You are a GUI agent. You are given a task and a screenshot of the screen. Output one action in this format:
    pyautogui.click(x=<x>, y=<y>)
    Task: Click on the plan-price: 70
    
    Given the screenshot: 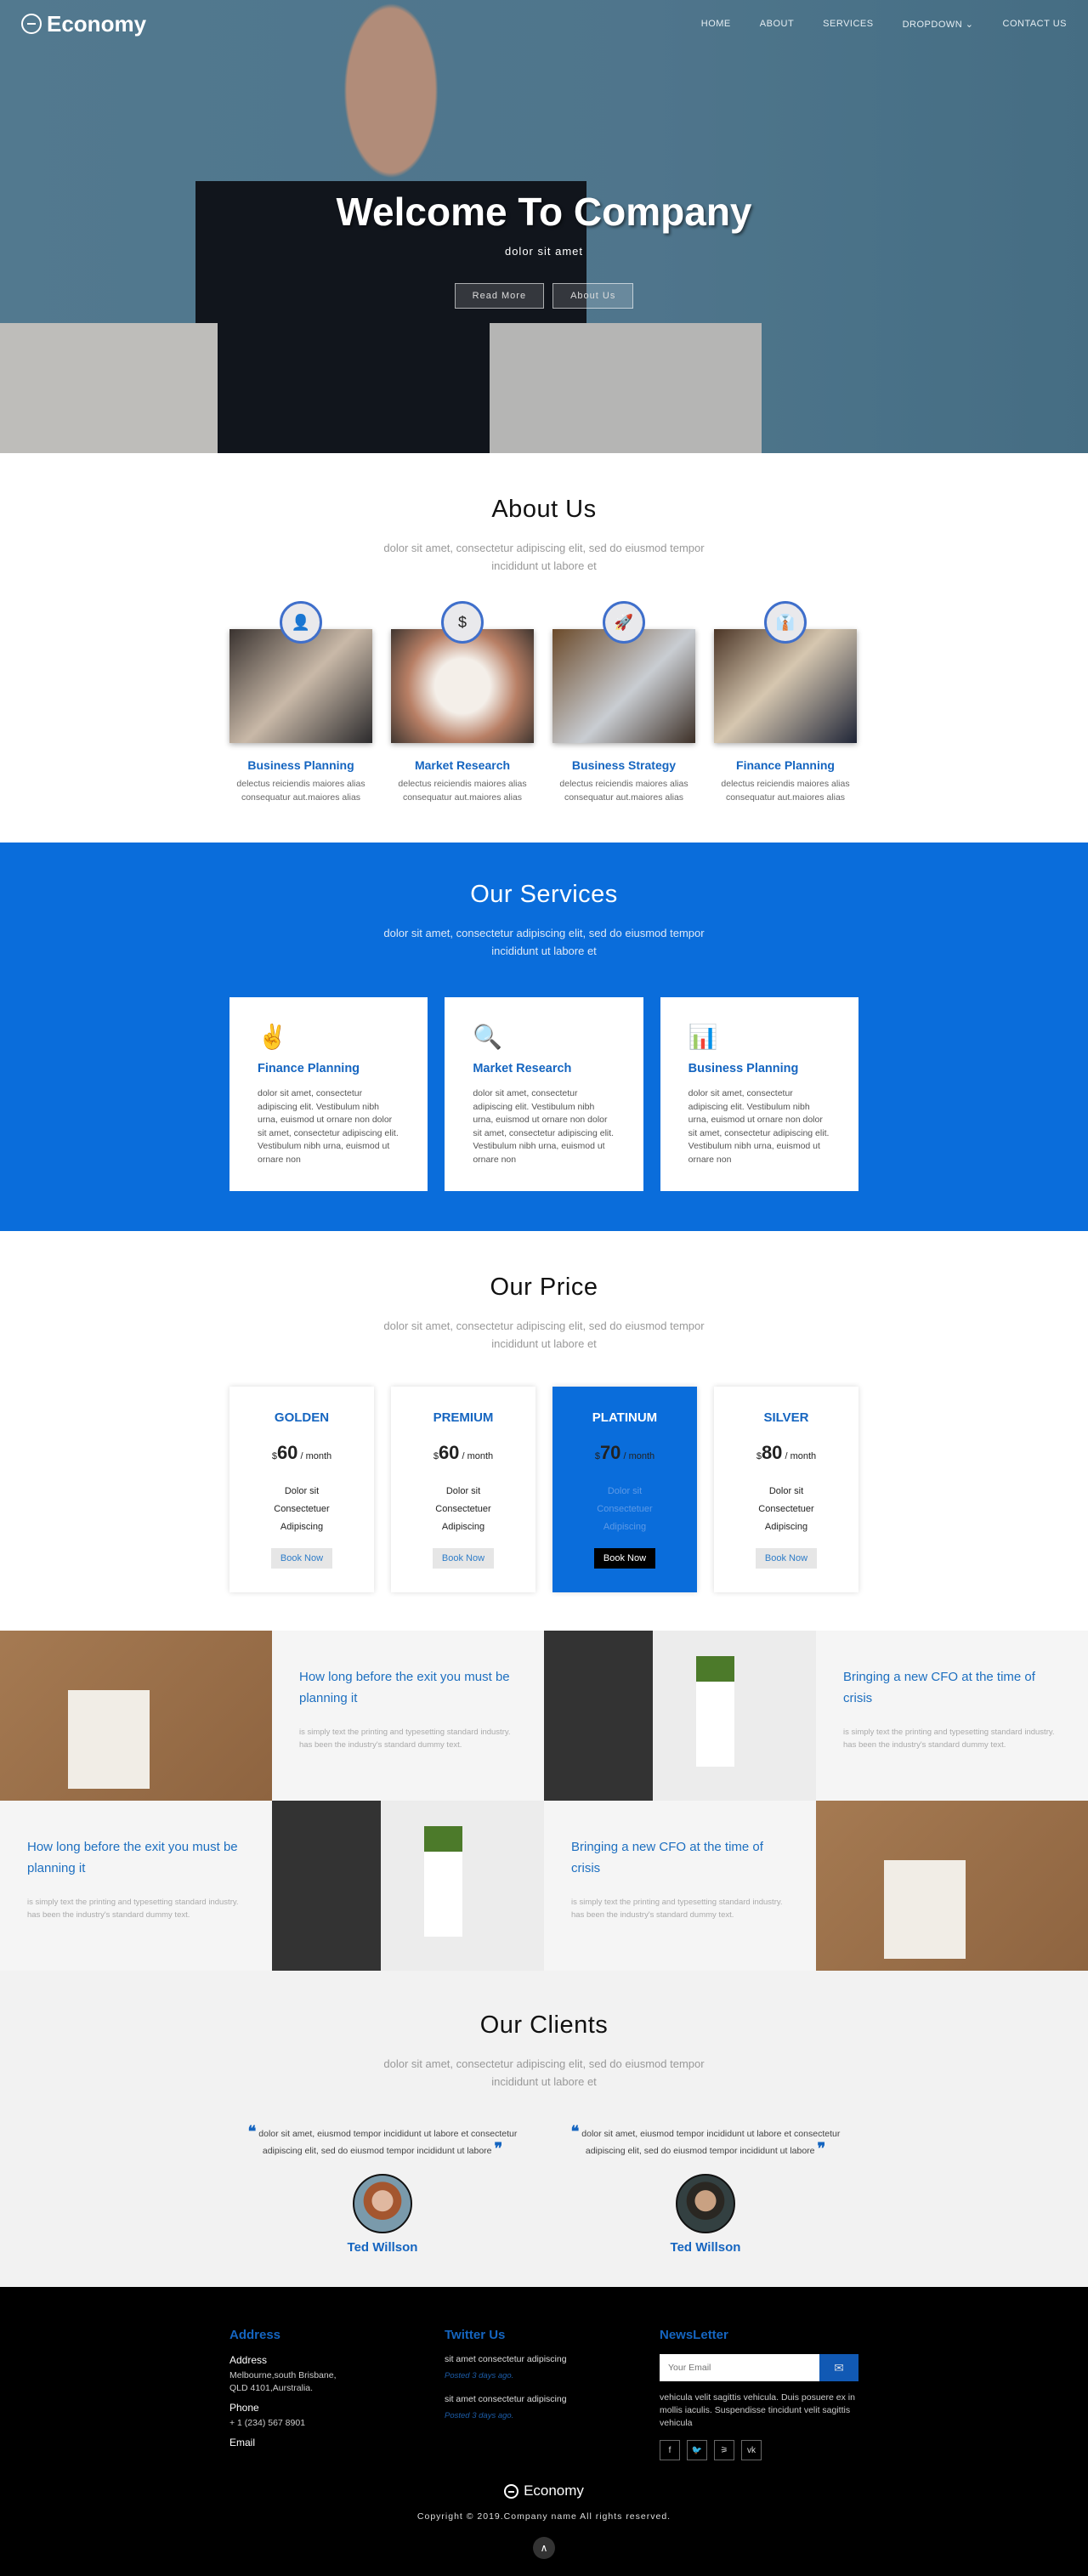 What is the action you would take?
    pyautogui.click(x=610, y=1453)
    